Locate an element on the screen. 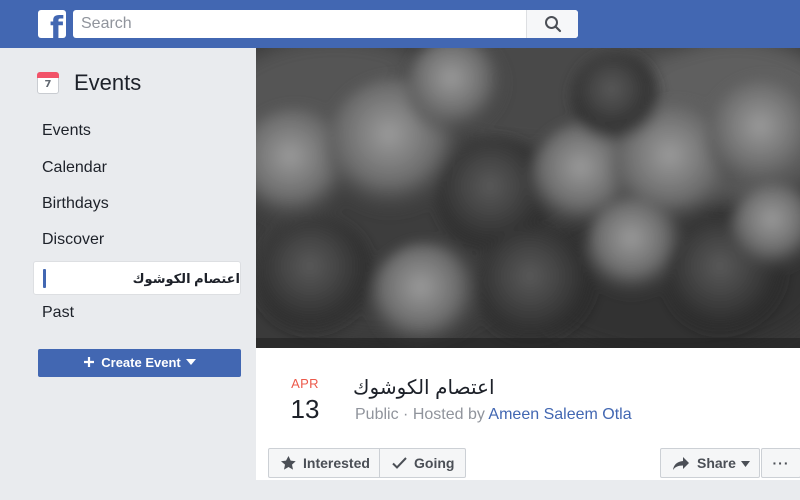 This screenshot has width=800, height=500. share-button: Share is located at coordinates (710, 463).